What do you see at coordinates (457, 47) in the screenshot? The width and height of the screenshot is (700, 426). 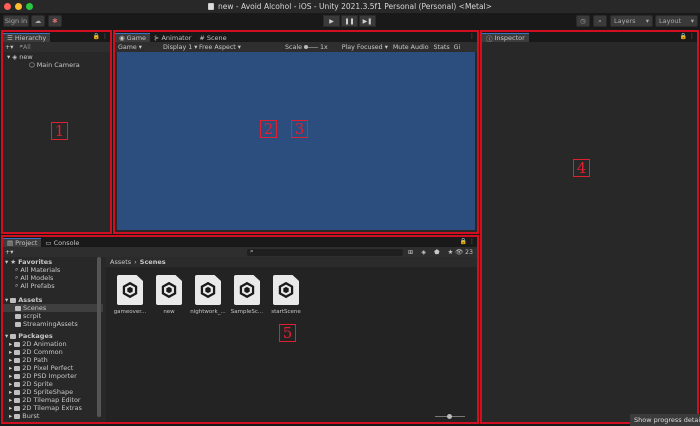 I see `gizmos-toggle: Gi` at bounding box center [457, 47].